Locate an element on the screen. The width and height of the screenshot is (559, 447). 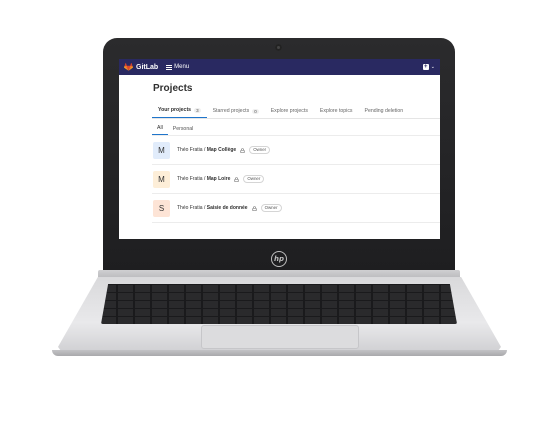
tab-starred-projects: Starred projects 0 is located at coordinates (236, 113).